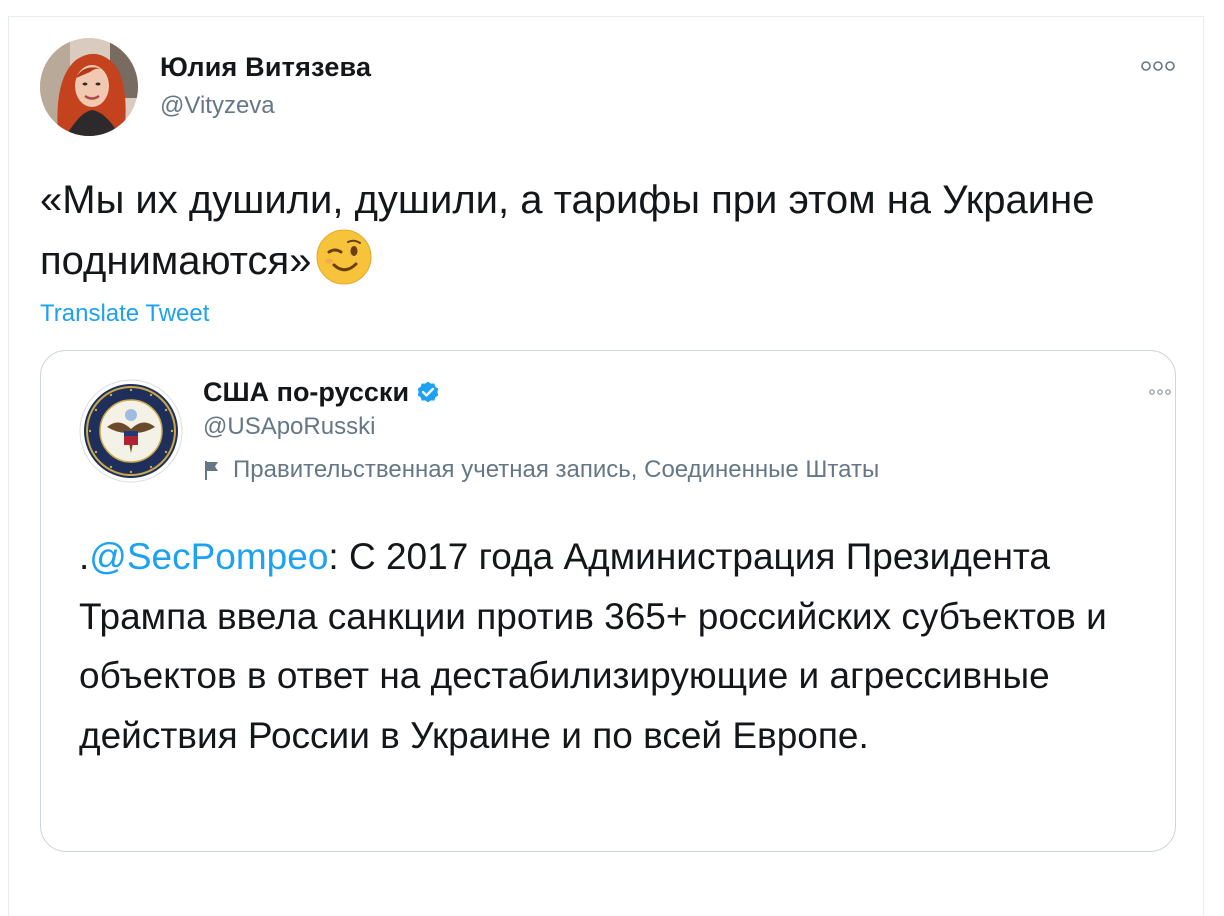  Describe the element at coordinates (124, 314) in the screenshot. I see `translate-tweet-link: Translate Tweet` at that location.